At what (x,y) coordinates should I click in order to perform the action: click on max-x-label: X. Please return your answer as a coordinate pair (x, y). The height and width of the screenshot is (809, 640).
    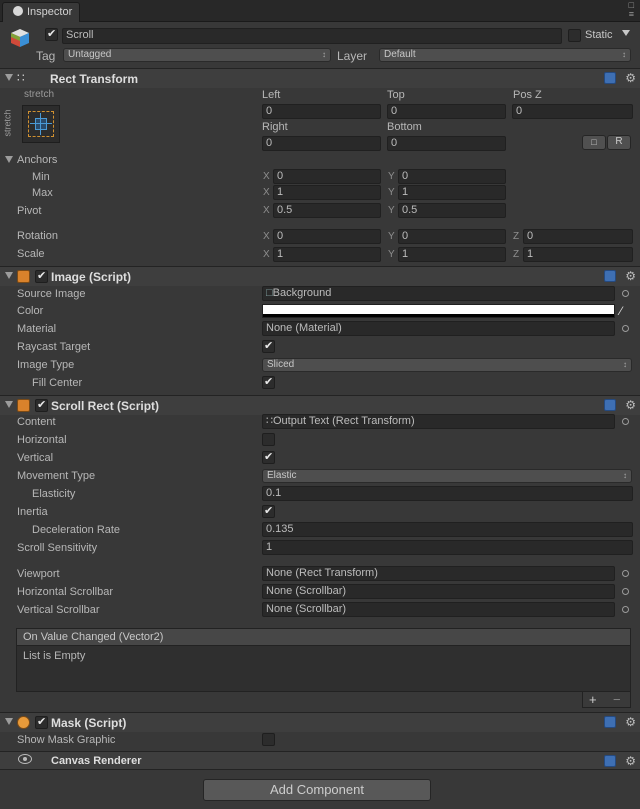
    Looking at the image, I should click on (266, 192).